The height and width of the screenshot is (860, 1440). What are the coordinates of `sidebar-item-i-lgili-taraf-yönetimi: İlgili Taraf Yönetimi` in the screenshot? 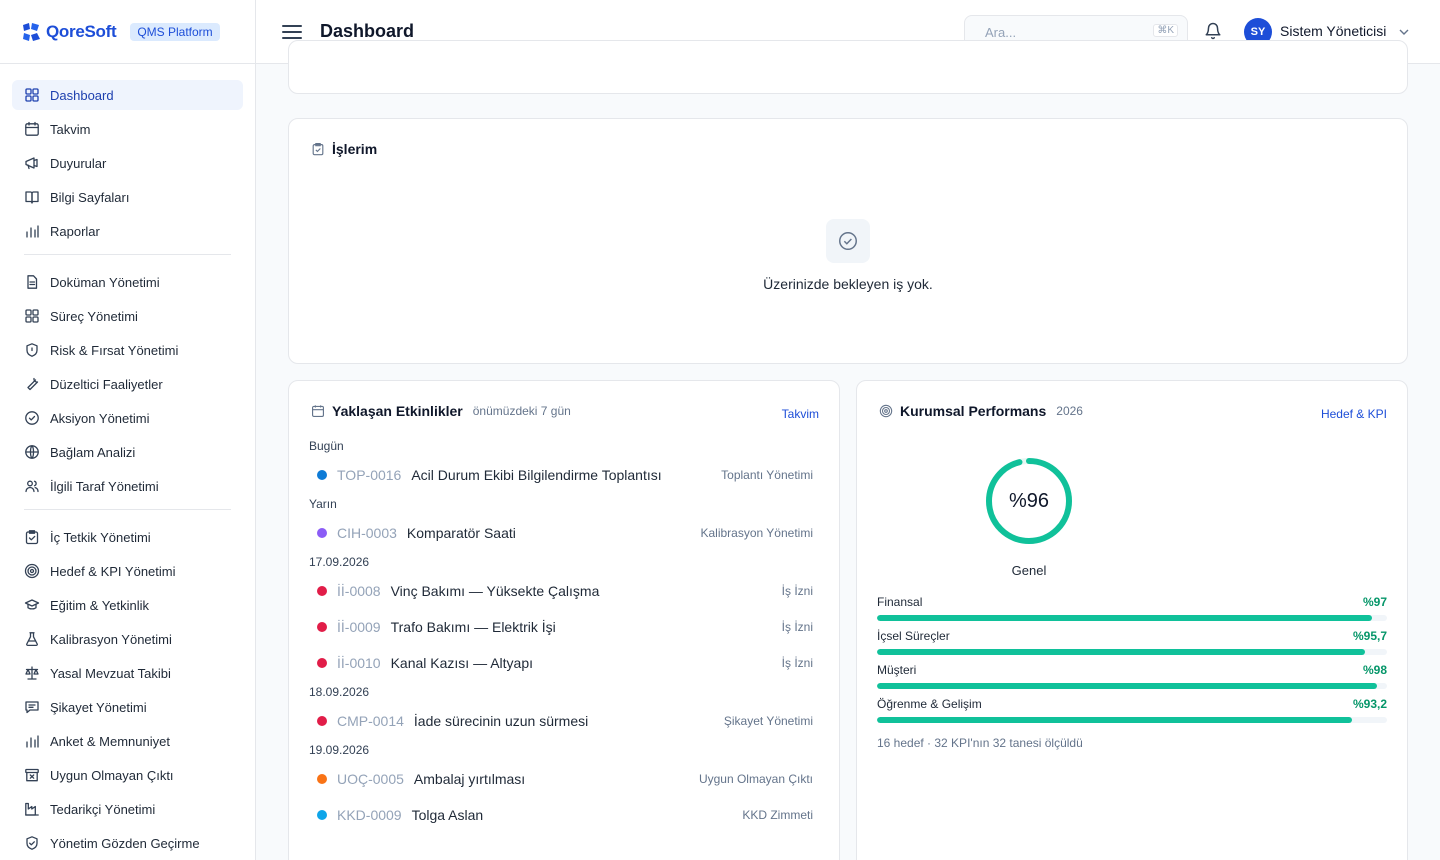 It's located at (127, 486).